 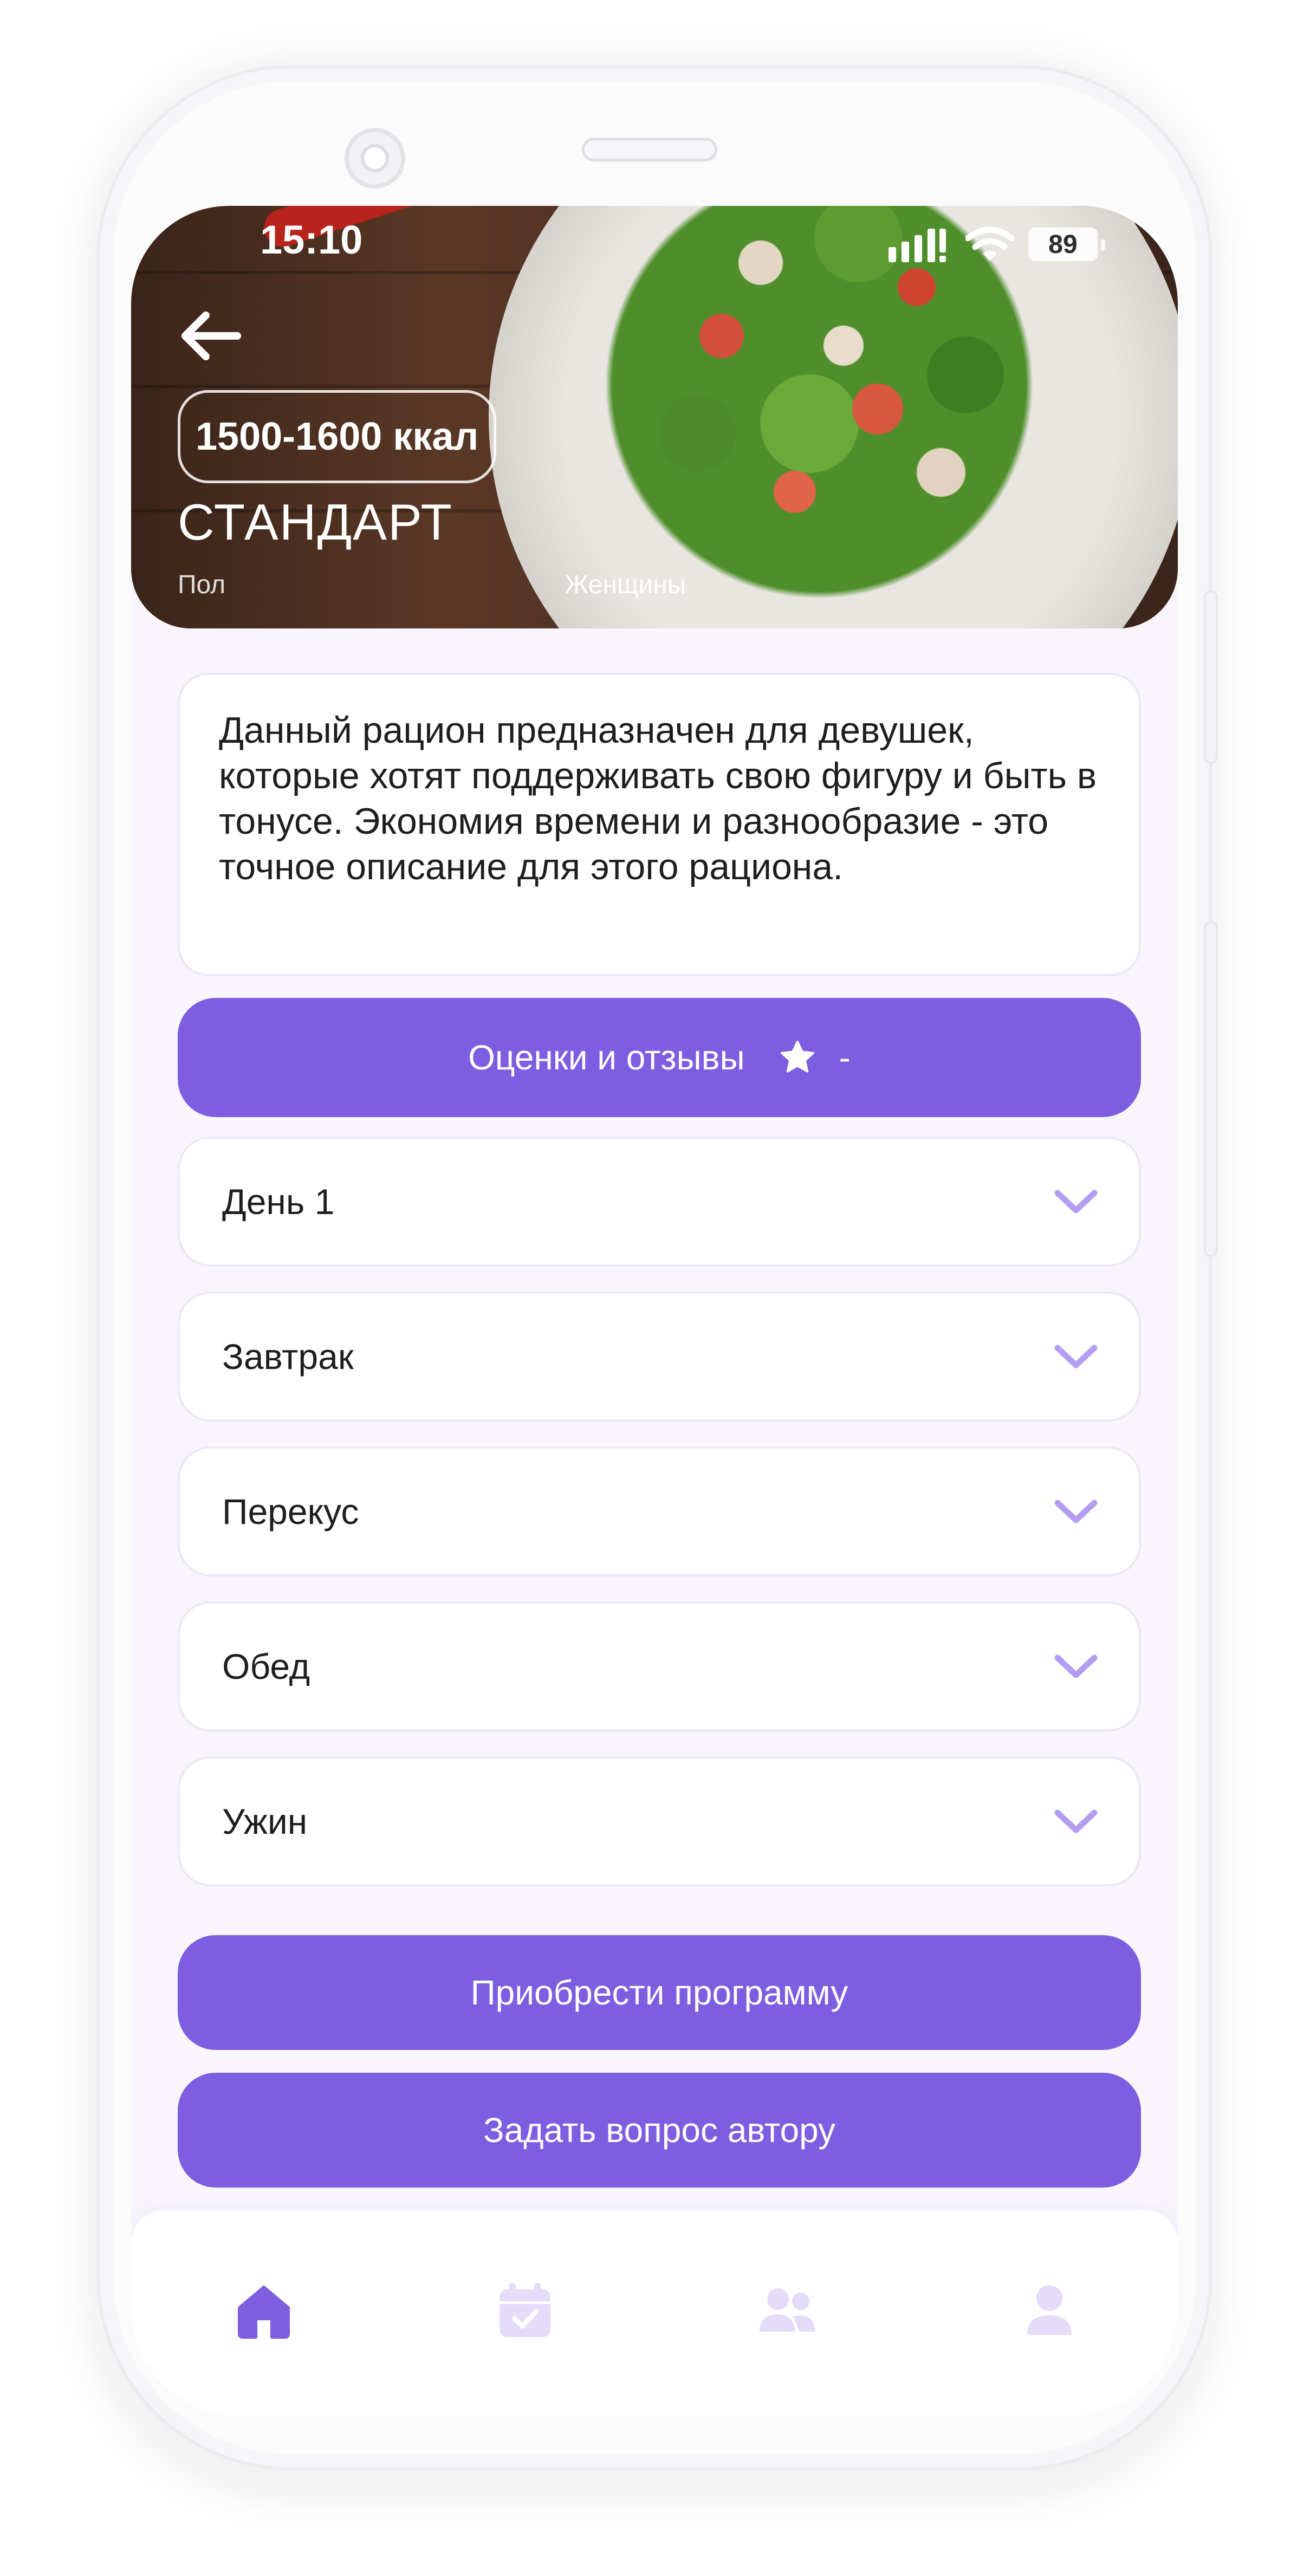 What do you see at coordinates (659, 1202) in the screenshot?
I see `accordion-day-1: День 1` at bounding box center [659, 1202].